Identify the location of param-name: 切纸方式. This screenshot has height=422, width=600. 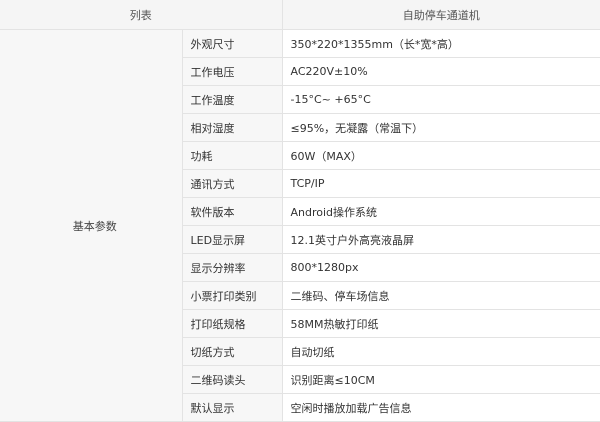
(232, 351).